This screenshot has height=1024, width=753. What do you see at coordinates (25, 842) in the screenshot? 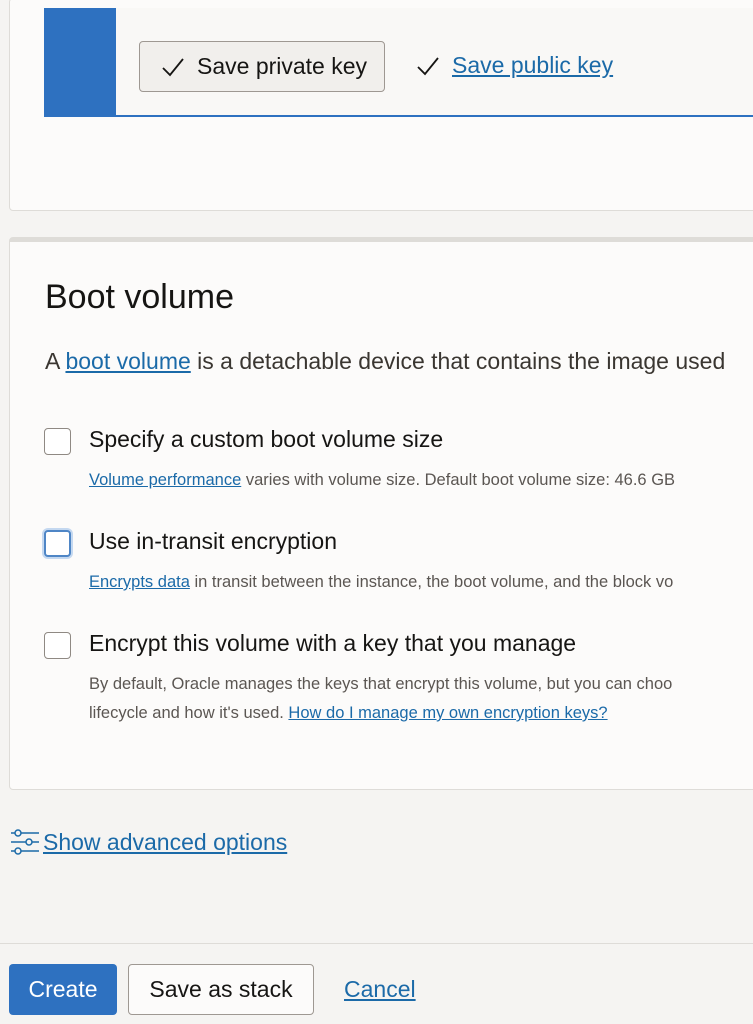
I see `sliders-icon` at bounding box center [25, 842].